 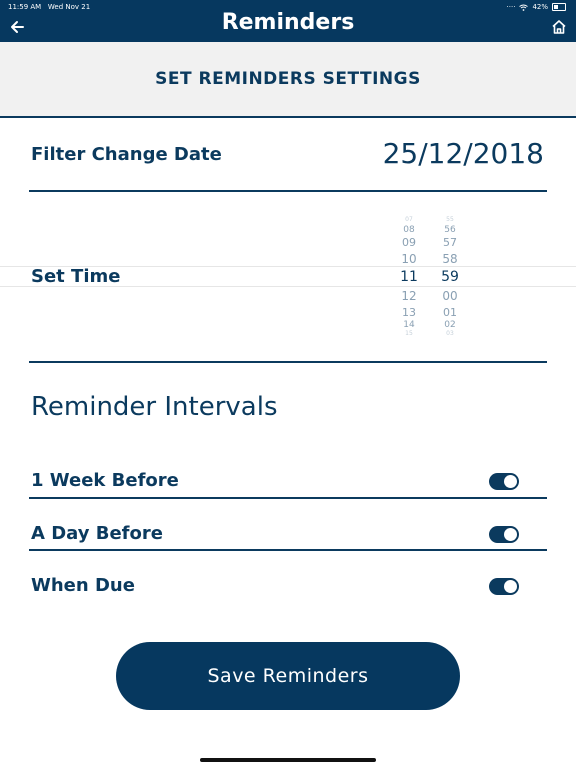 What do you see at coordinates (409, 277) in the screenshot?
I see `hour-option-selected: 11` at bounding box center [409, 277].